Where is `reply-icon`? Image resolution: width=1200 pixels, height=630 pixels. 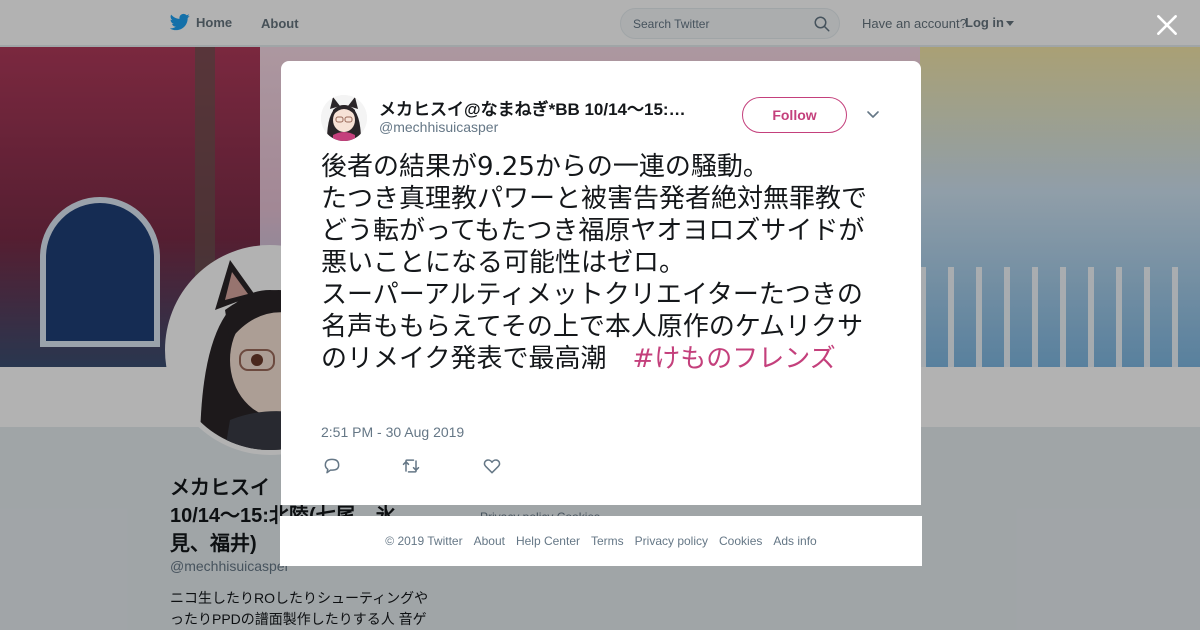 reply-icon is located at coordinates (332, 466).